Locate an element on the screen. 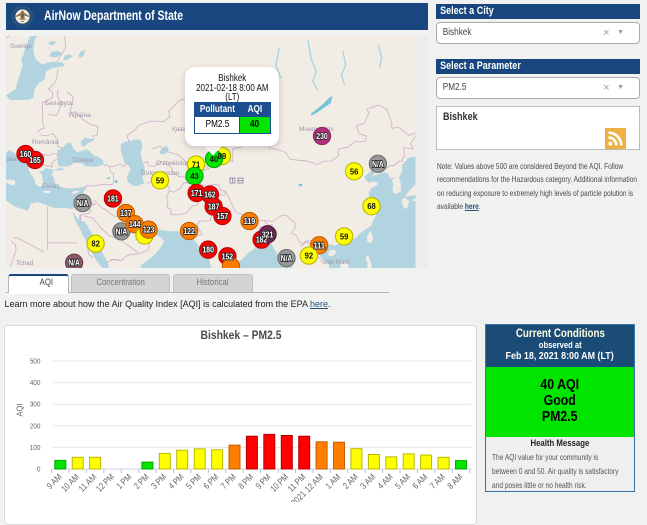  svg-text: 12 PM is located at coordinates (105, 482).